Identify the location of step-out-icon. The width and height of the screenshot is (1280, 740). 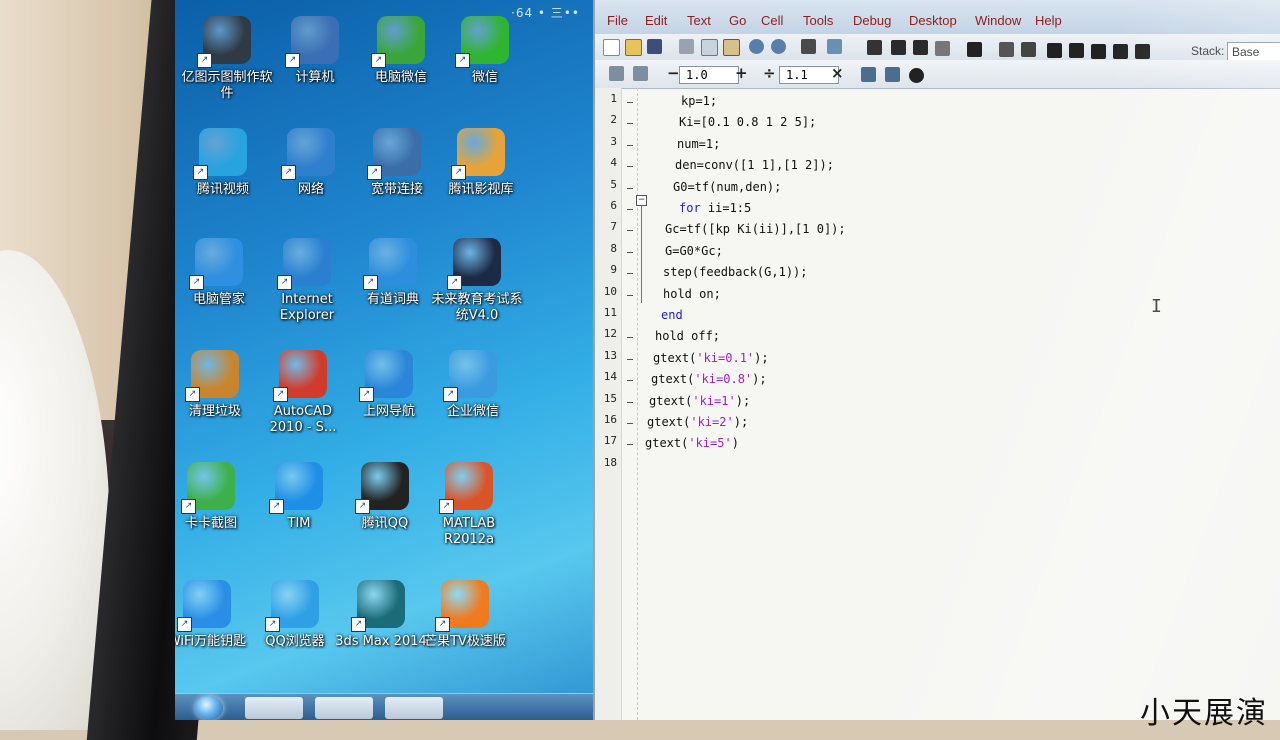
(1098, 51).